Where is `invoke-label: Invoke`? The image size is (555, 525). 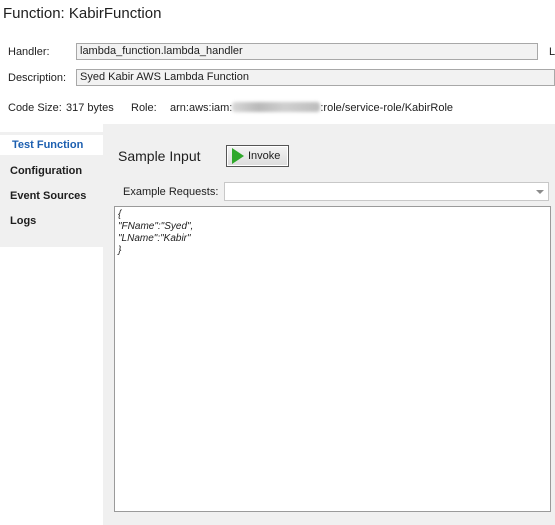
invoke-label: Invoke is located at coordinates (264, 156).